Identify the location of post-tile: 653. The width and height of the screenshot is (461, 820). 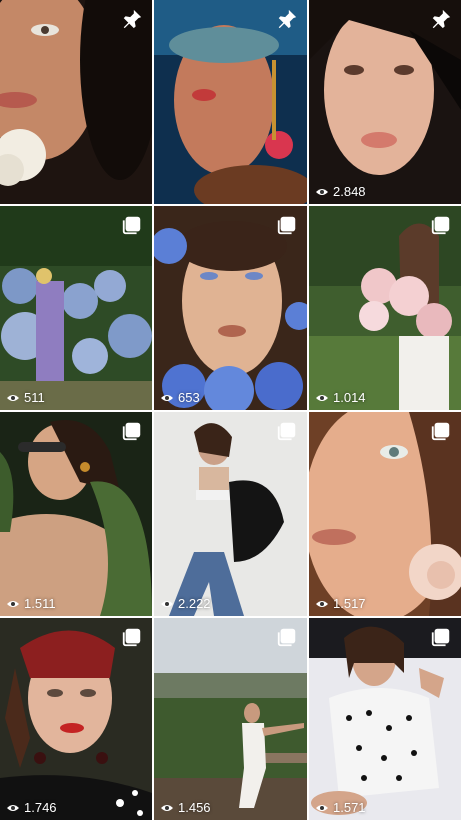
(230, 308).